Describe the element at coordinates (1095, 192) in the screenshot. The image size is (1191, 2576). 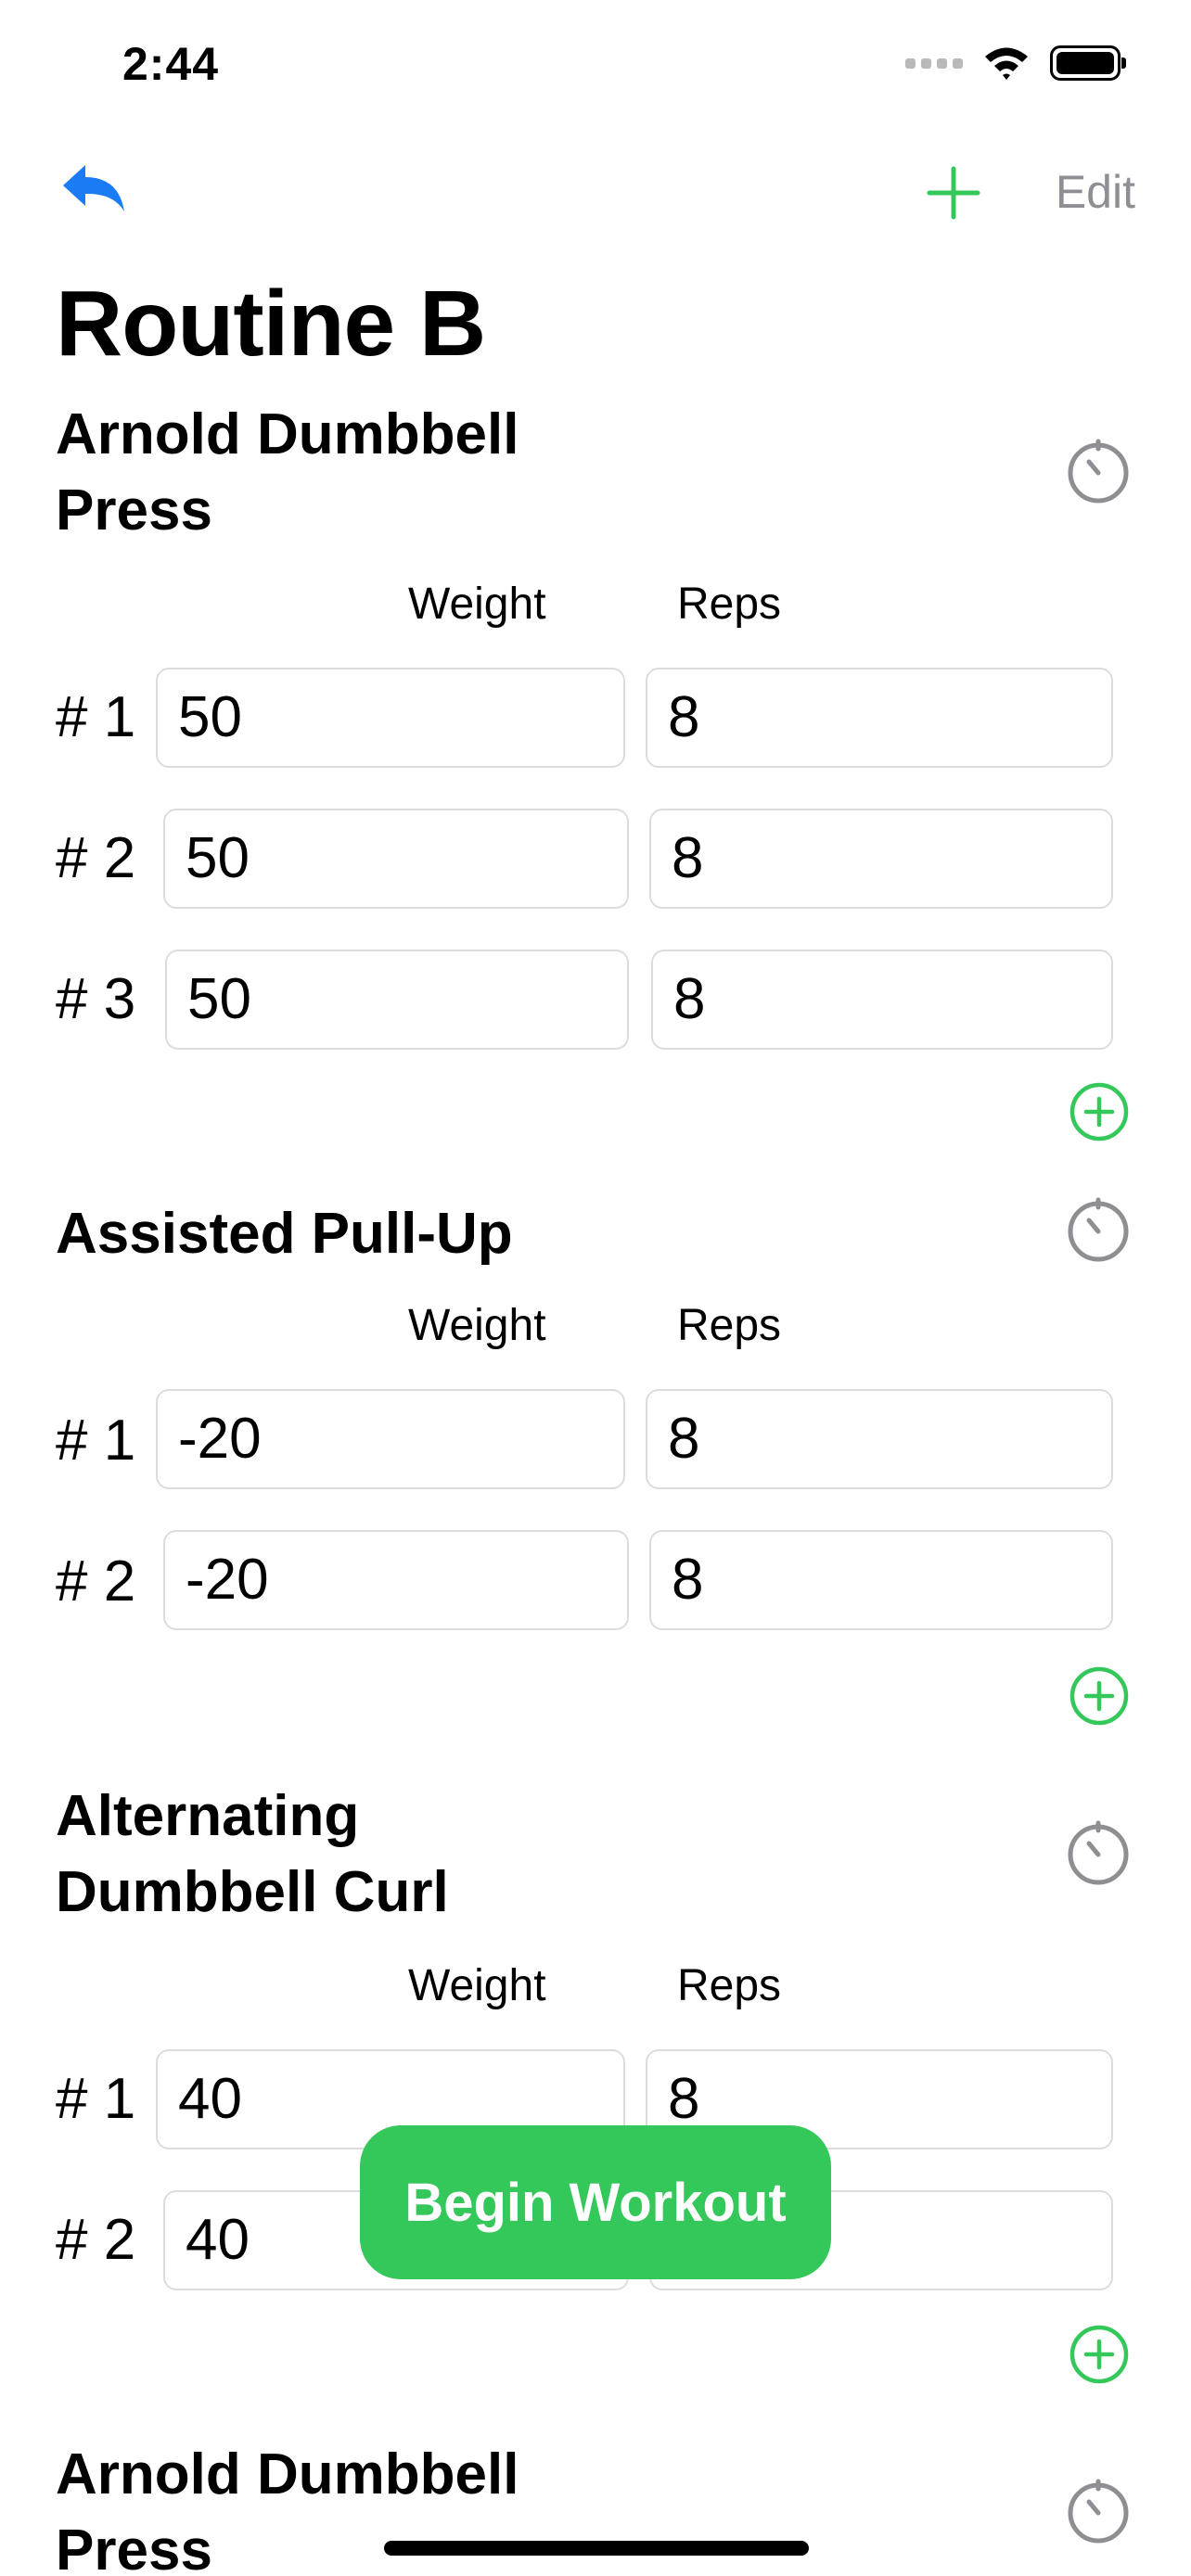
I see `edit-button: Edit` at that location.